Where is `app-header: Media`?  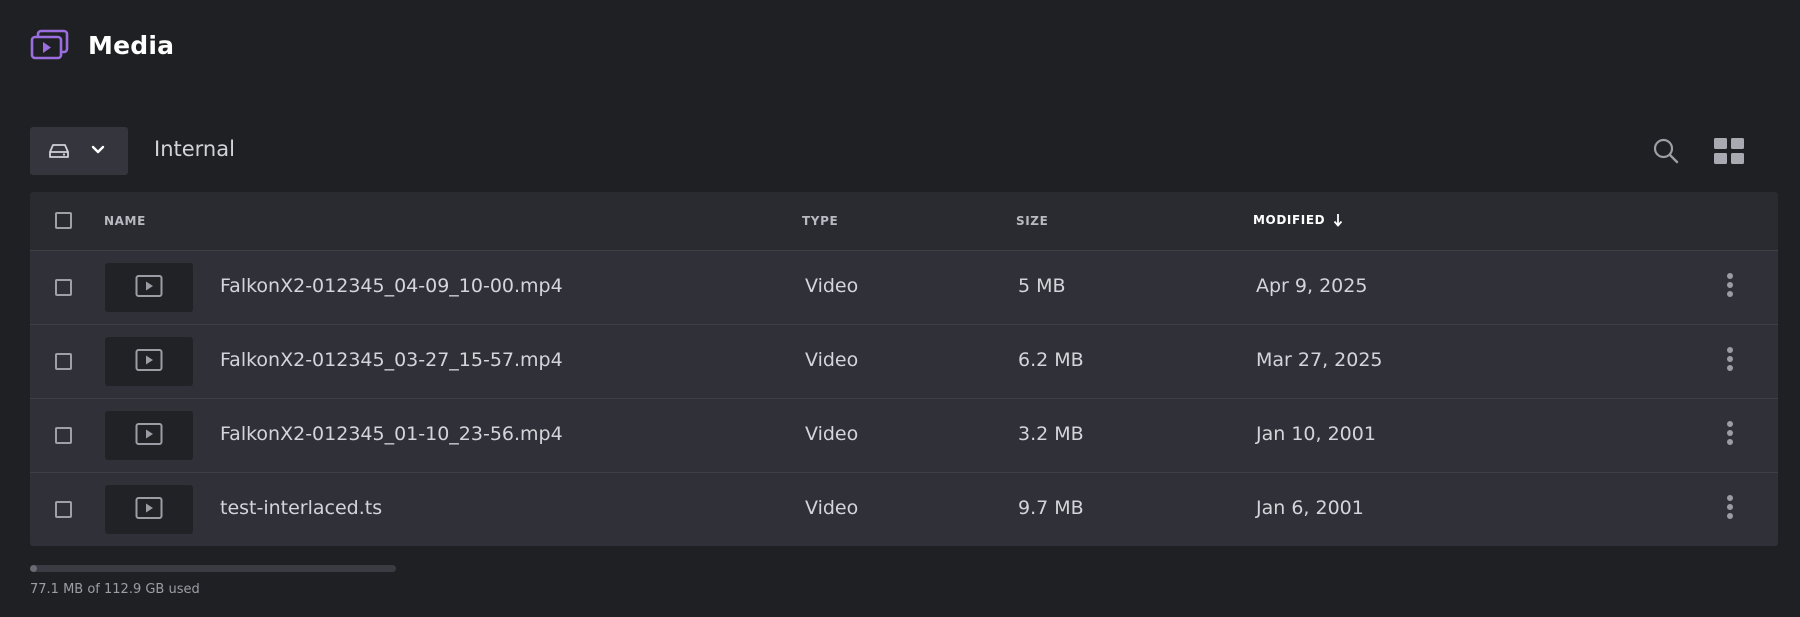
app-header: Media is located at coordinates (102, 45).